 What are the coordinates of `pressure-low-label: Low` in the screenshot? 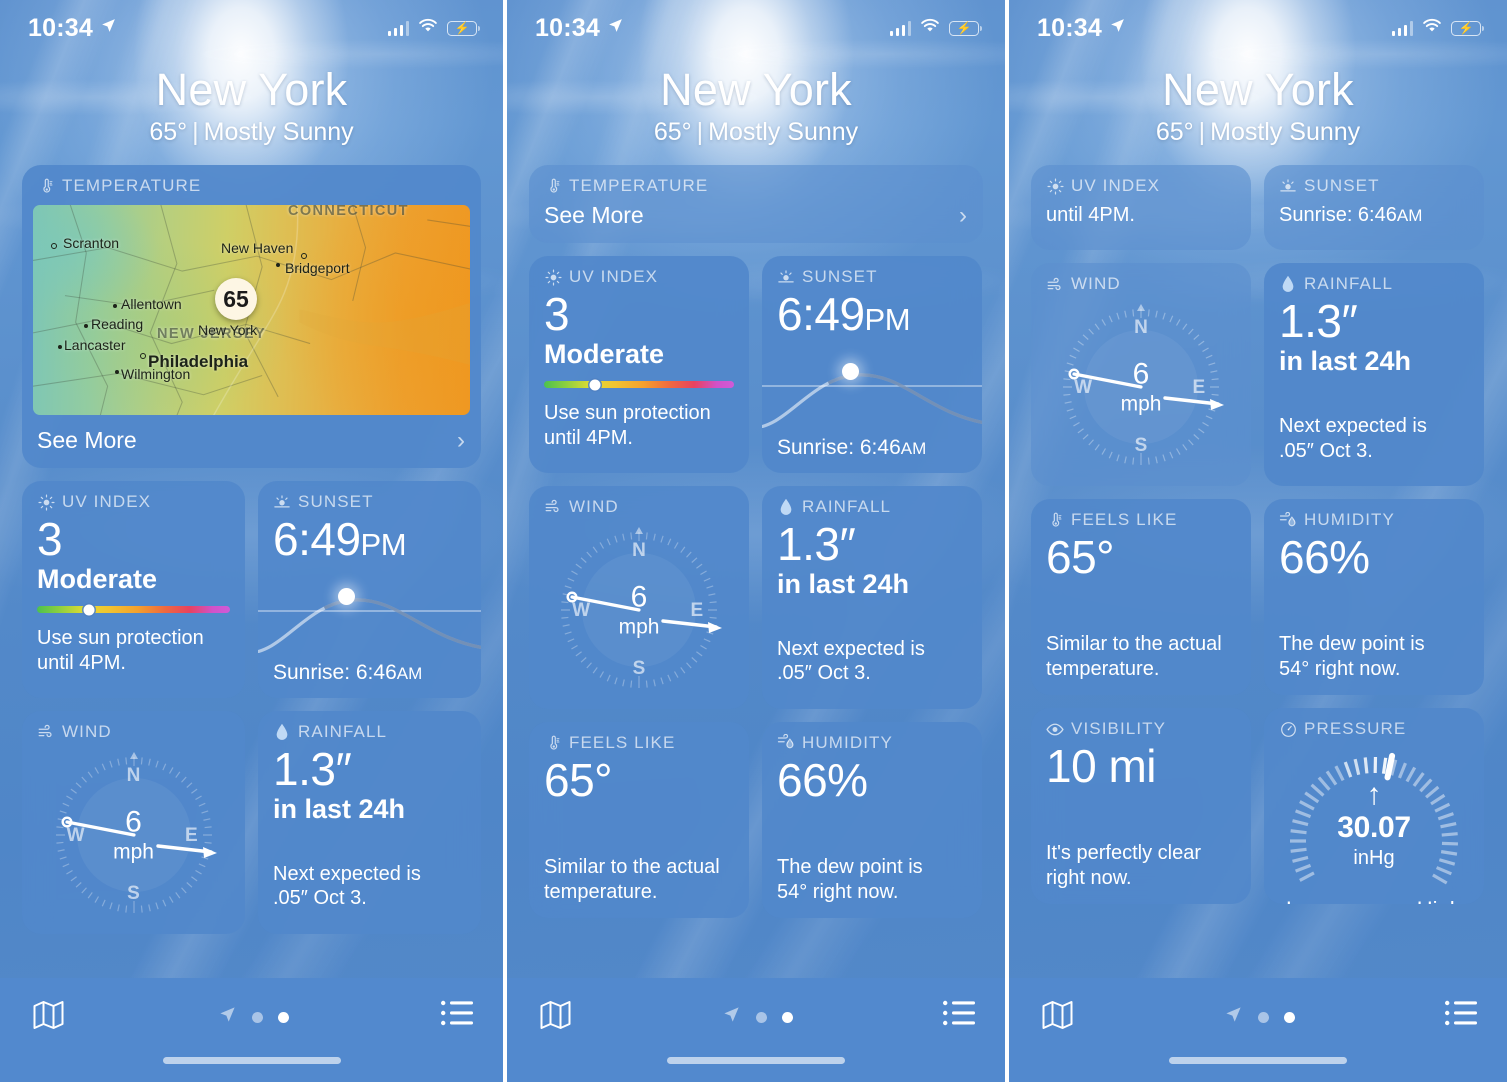 It's located at (1306, 900).